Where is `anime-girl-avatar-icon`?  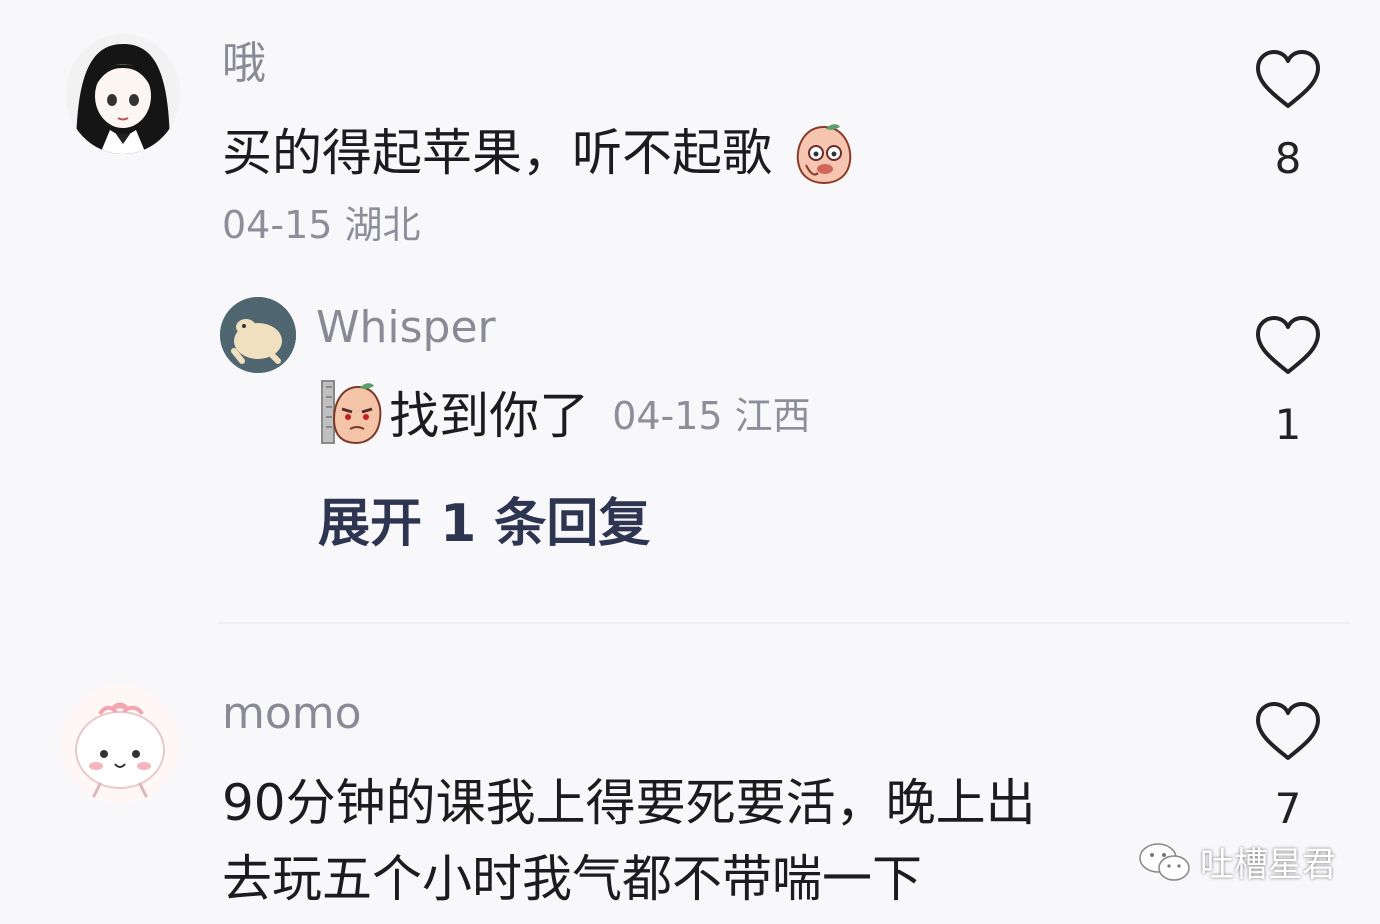 anime-girl-avatar-icon is located at coordinates (123, 94).